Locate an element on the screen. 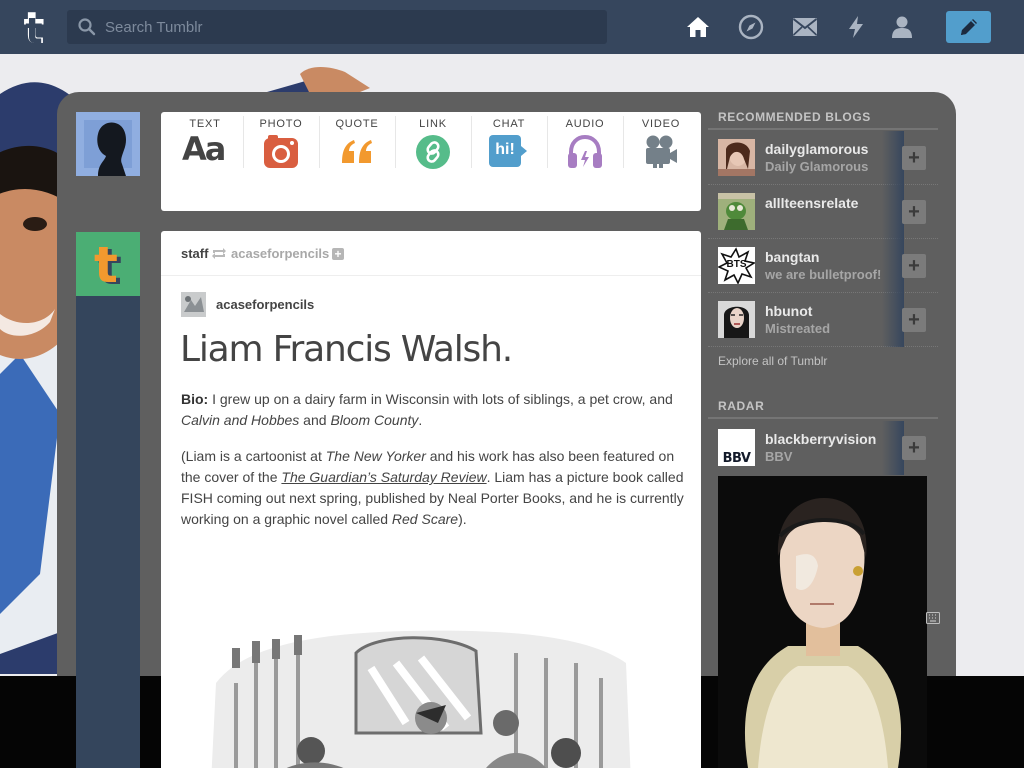 The height and width of the screenshot is (768, 1024). post-type-label: LINK is located at coordinates (433, 124).